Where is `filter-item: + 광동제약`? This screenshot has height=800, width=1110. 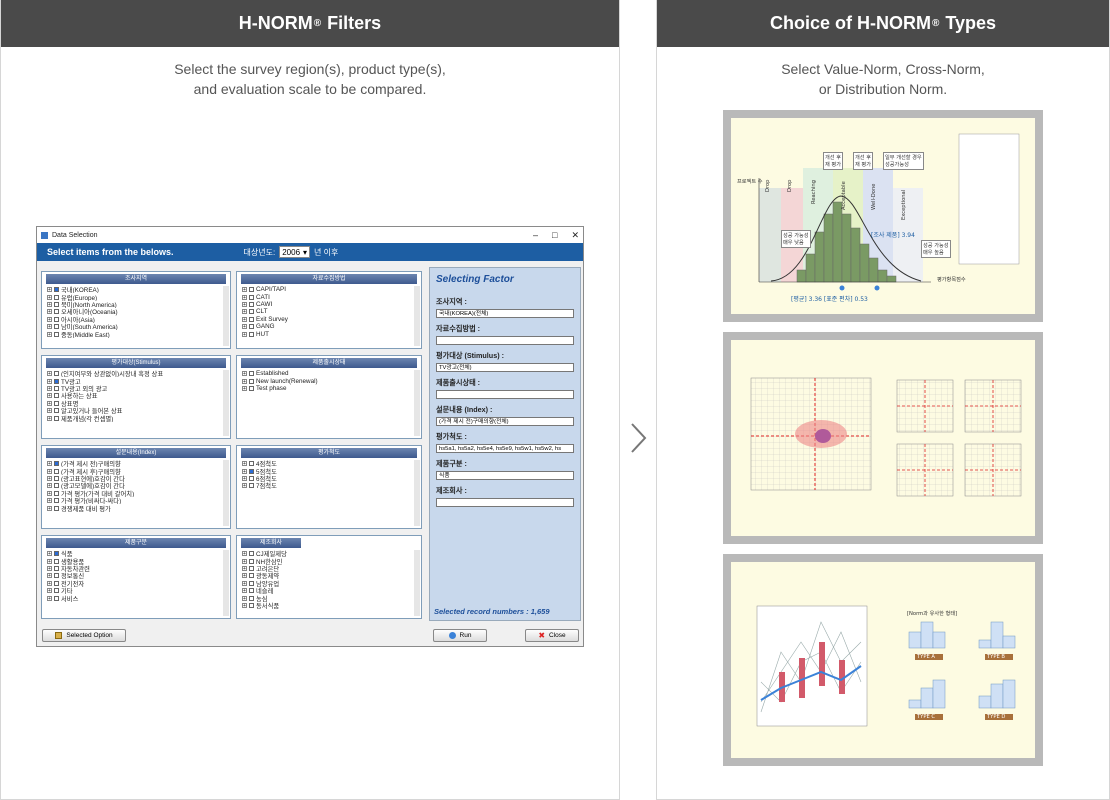 filter-item: + 광동제약 is located at coordinates (329, 576).